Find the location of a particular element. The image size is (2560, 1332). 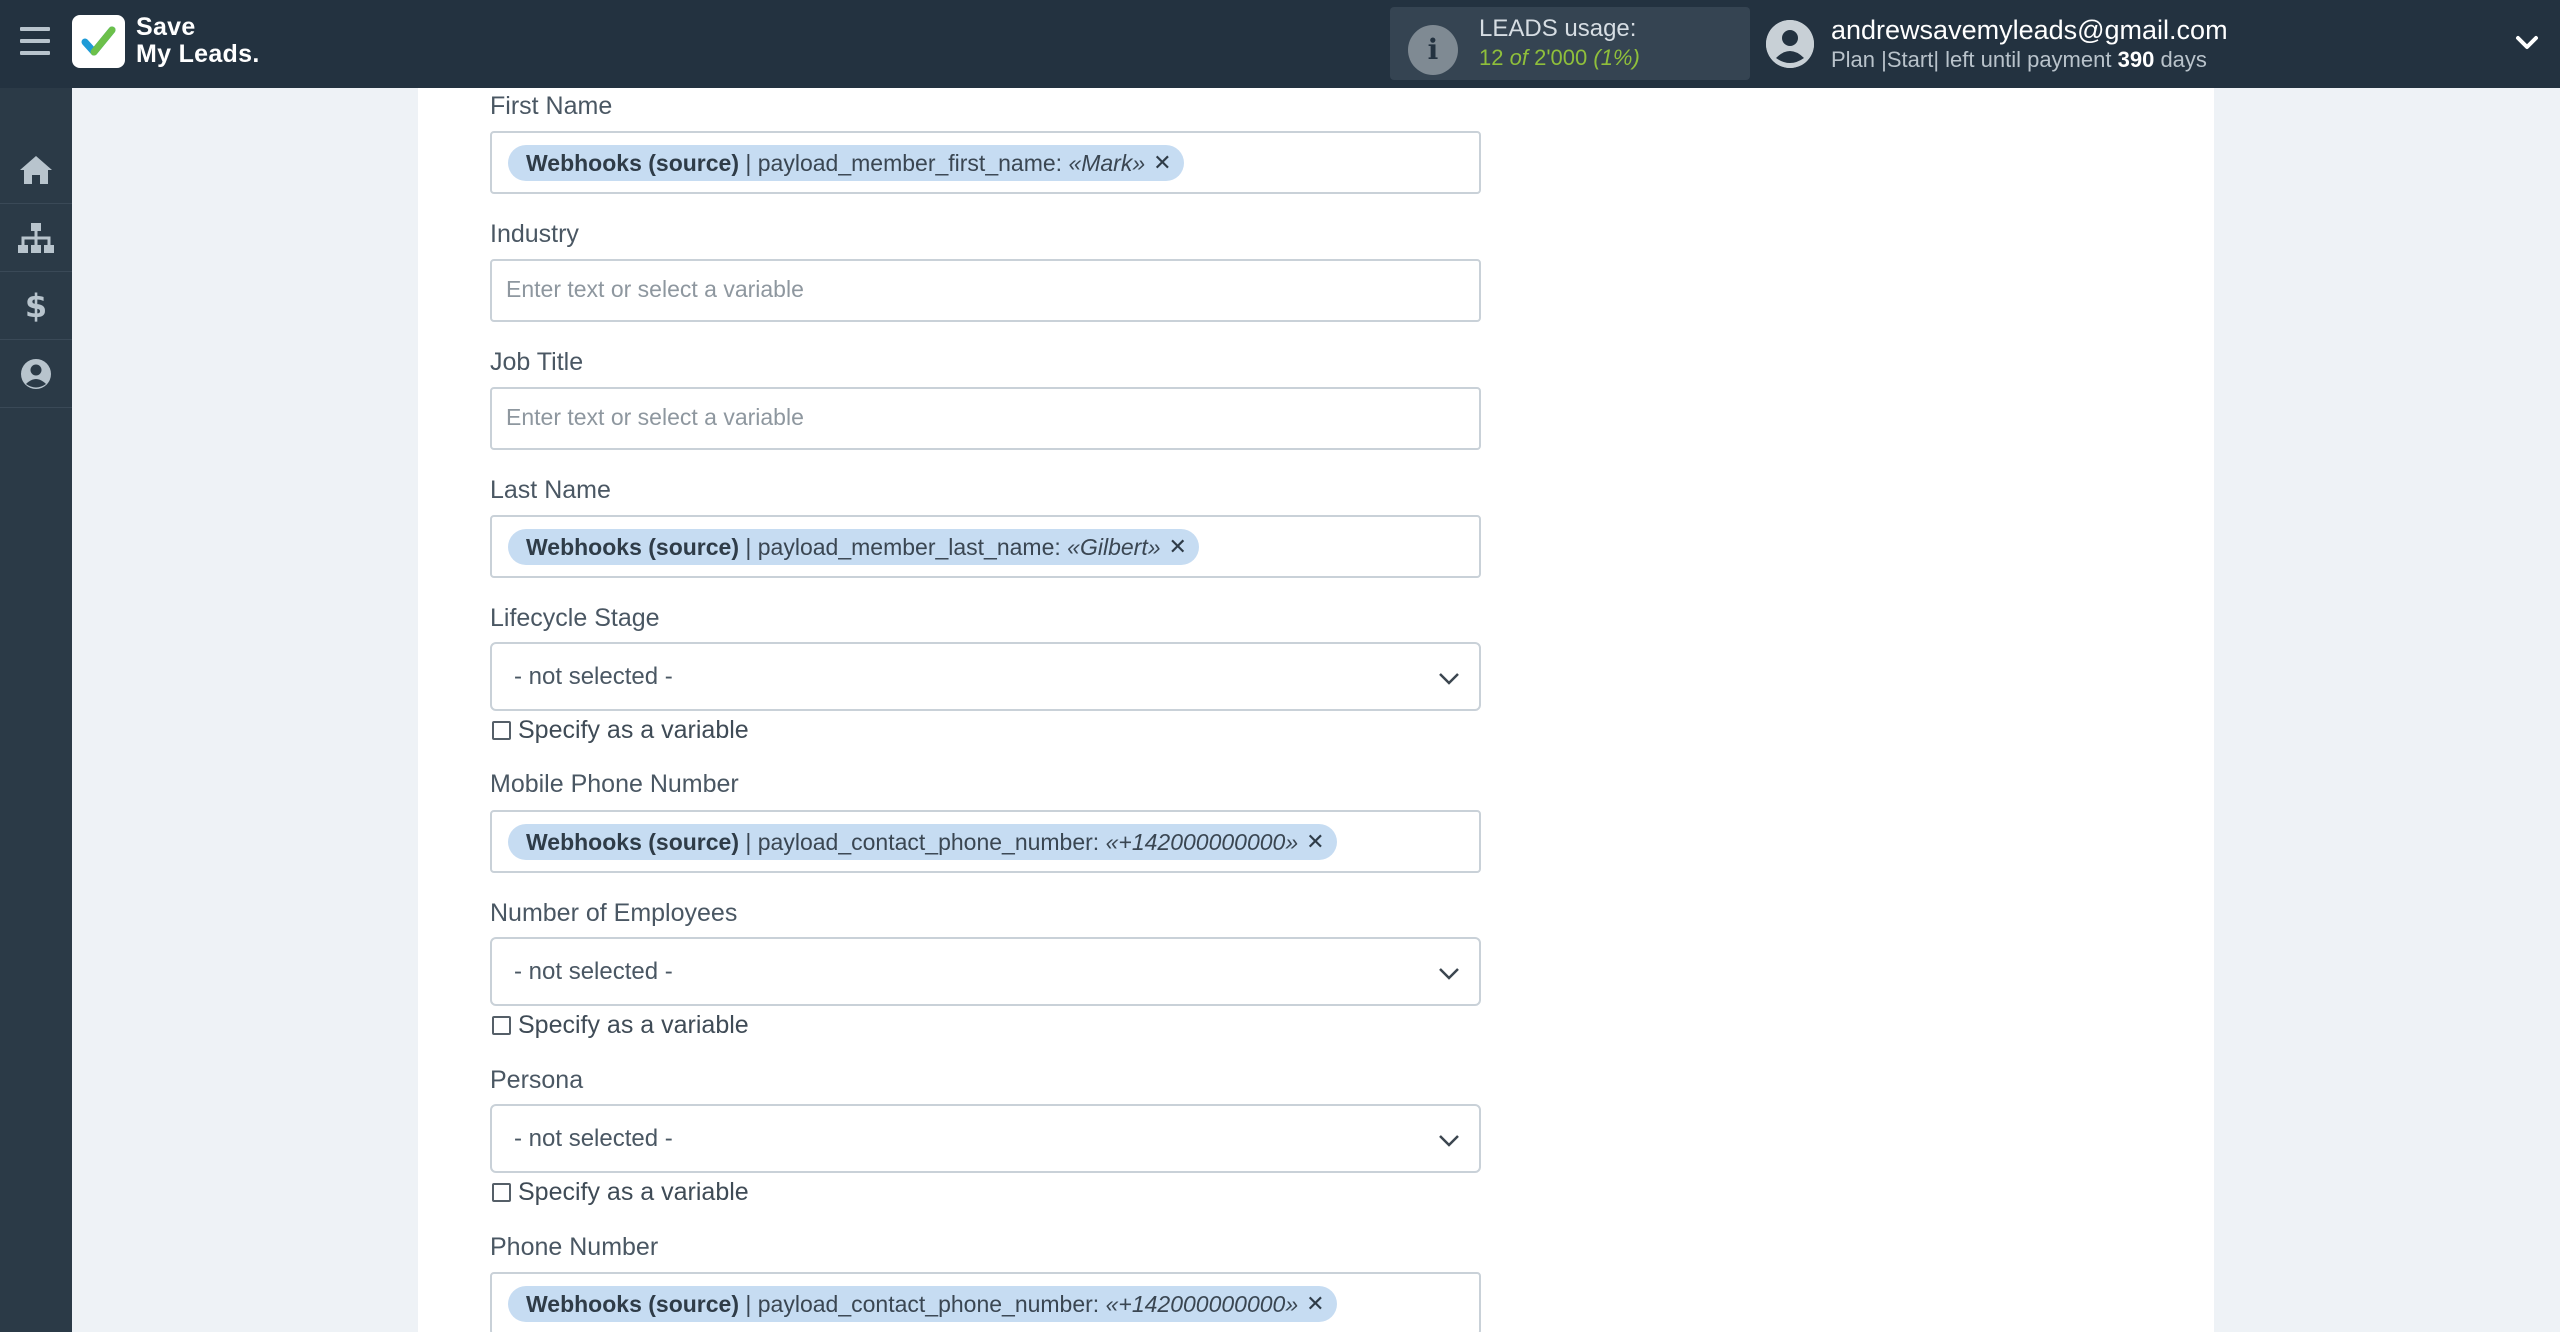

dollar-icon: $ is located at coordinates (36, 306).